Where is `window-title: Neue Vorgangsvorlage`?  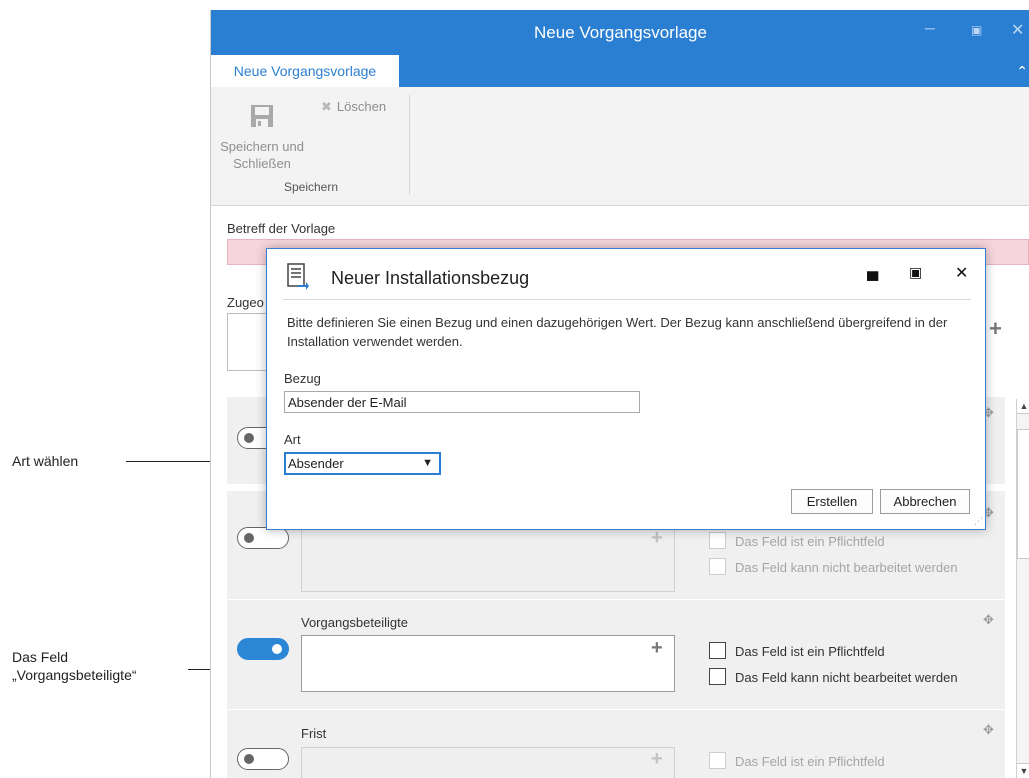
window-title: Neue Vorgangsvorlage is located at coordinates (620, 32).